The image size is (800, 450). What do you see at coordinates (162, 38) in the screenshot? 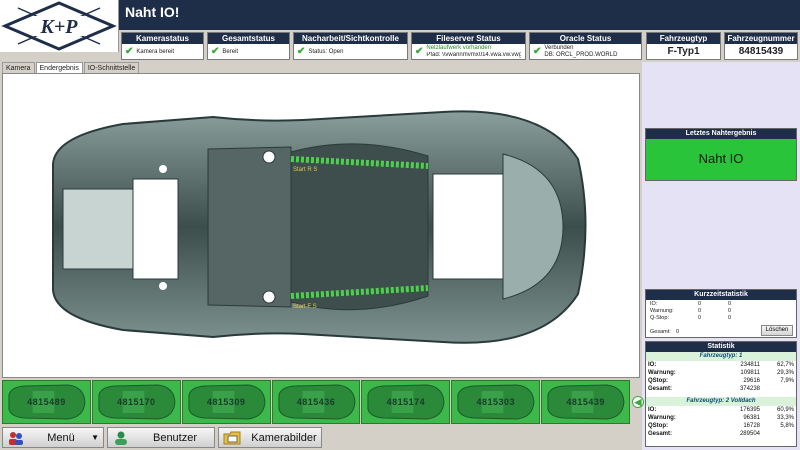
I see `kamerastatus-header: Kamerastatus` at bounding box center [162, 38].